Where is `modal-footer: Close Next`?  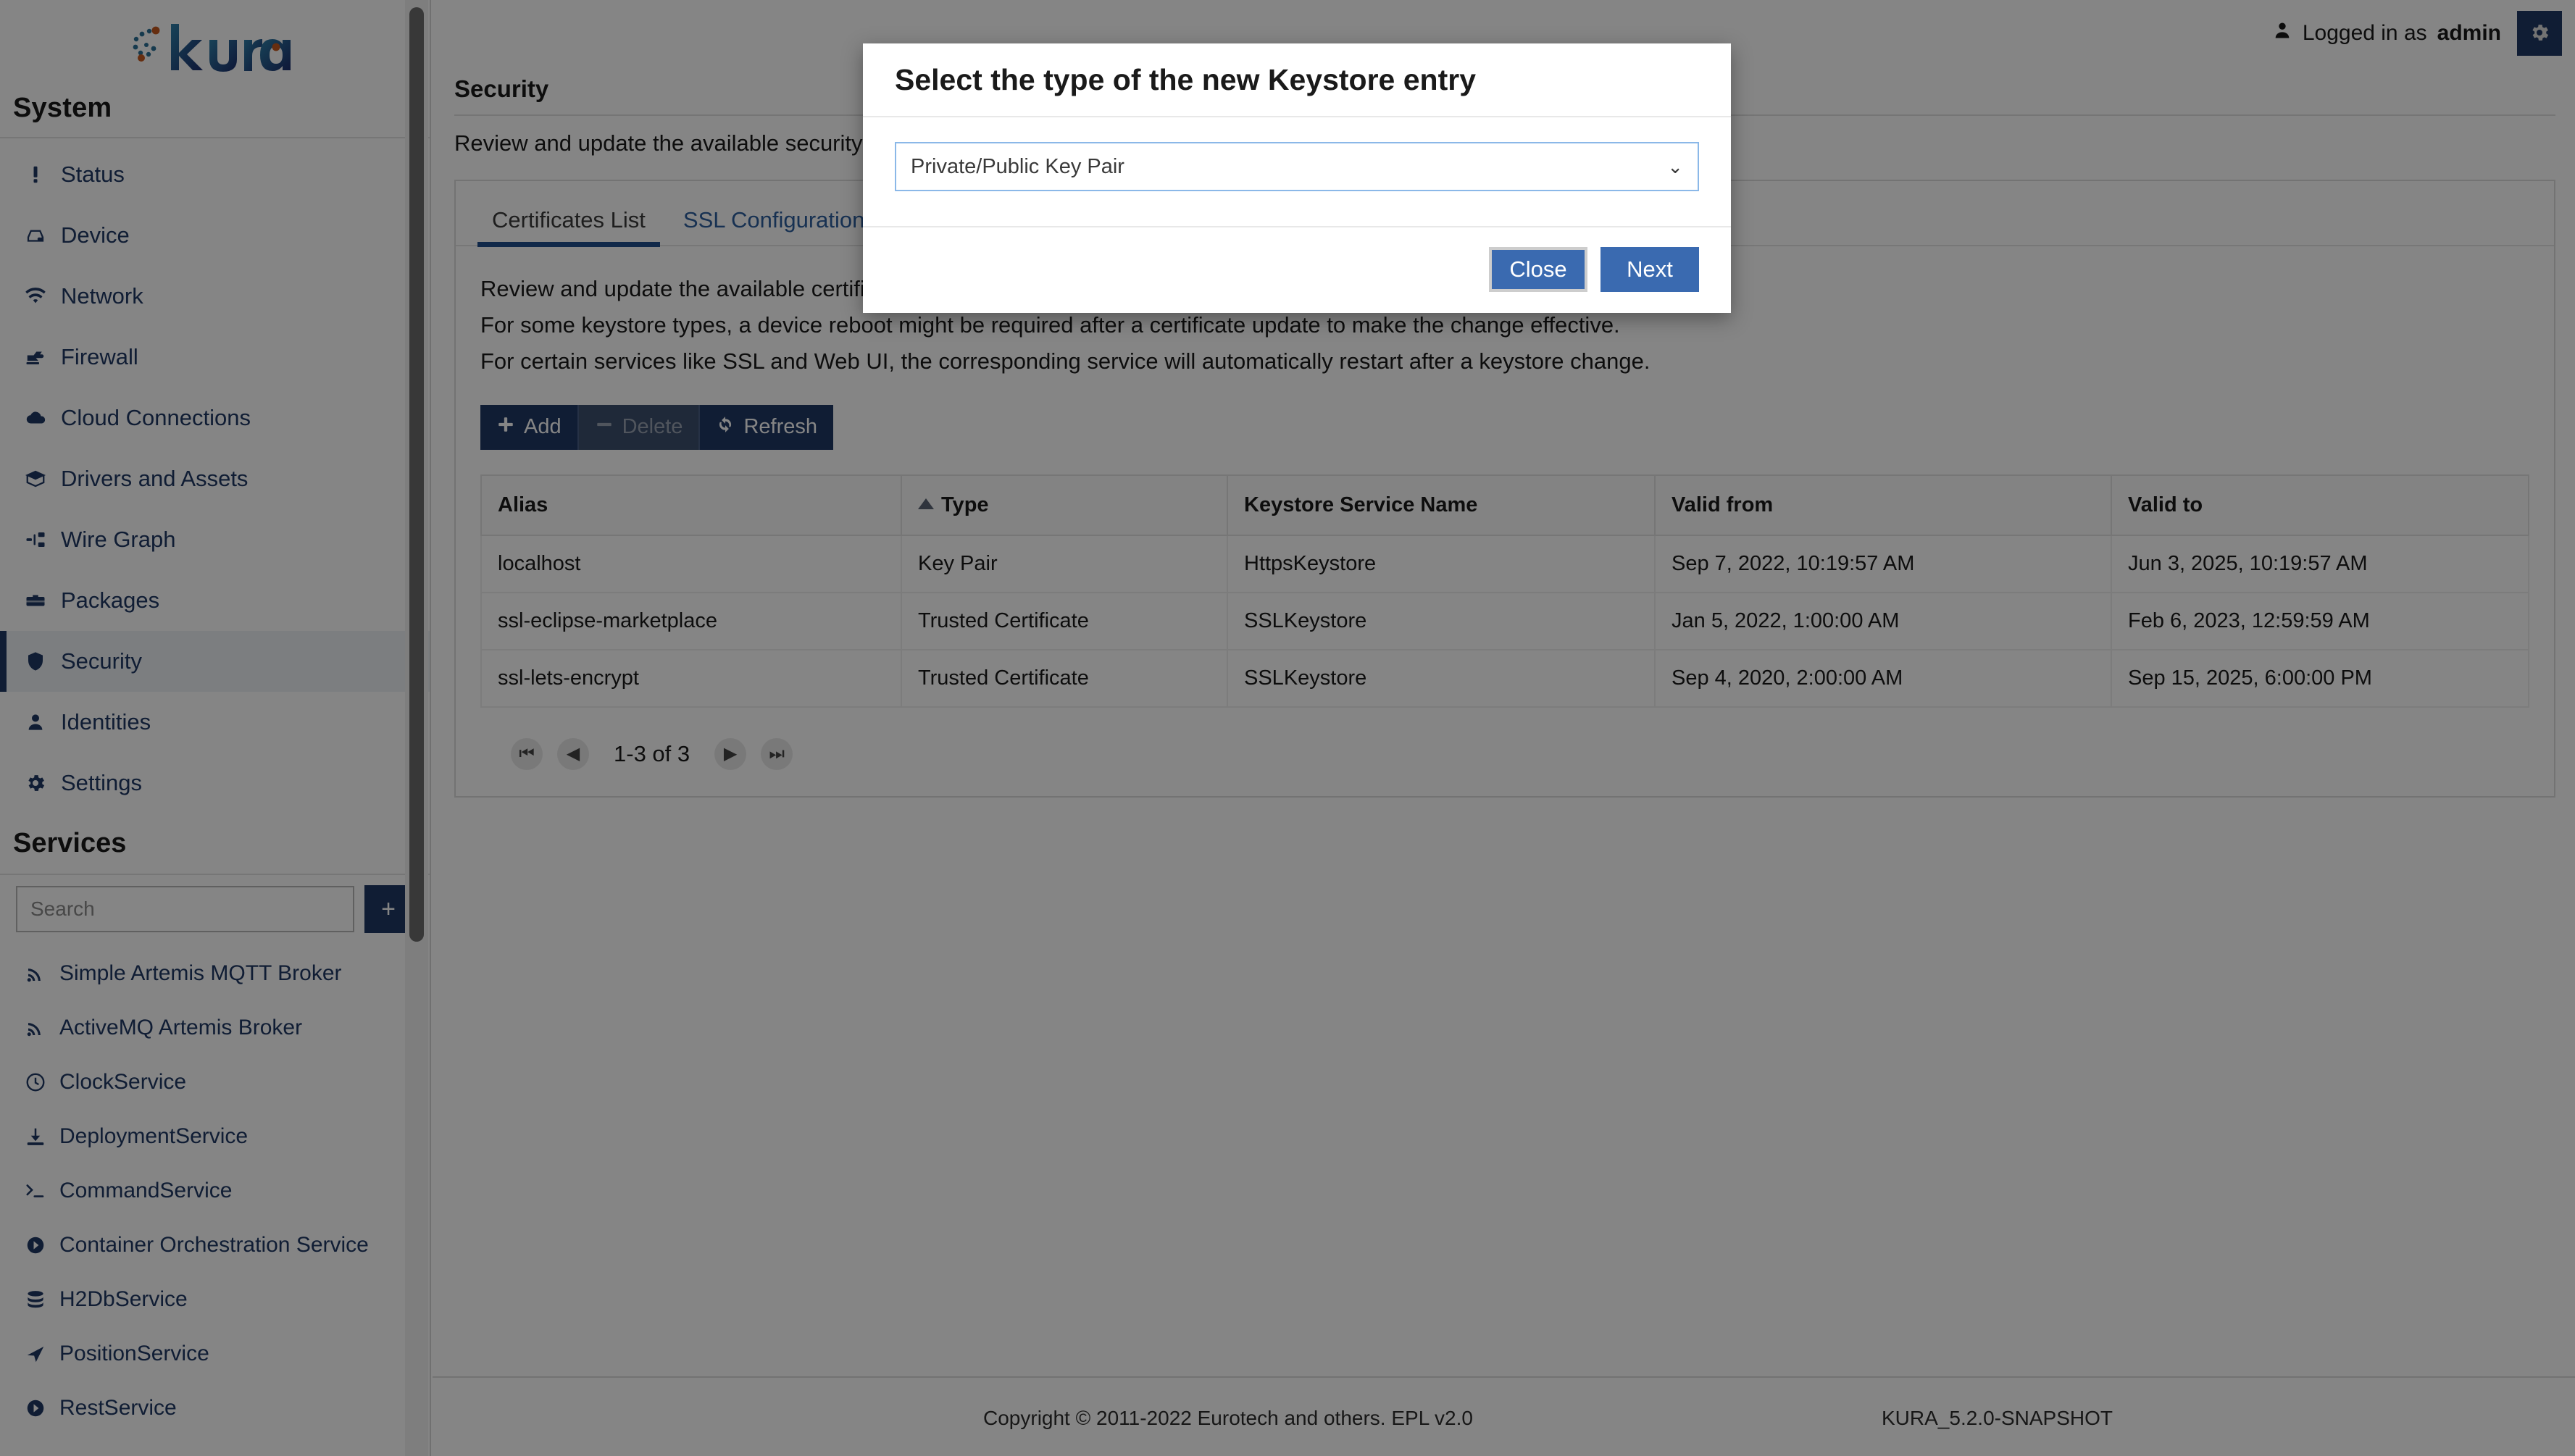
modal-footer: Close Next is located at coordinates (1297, 269).